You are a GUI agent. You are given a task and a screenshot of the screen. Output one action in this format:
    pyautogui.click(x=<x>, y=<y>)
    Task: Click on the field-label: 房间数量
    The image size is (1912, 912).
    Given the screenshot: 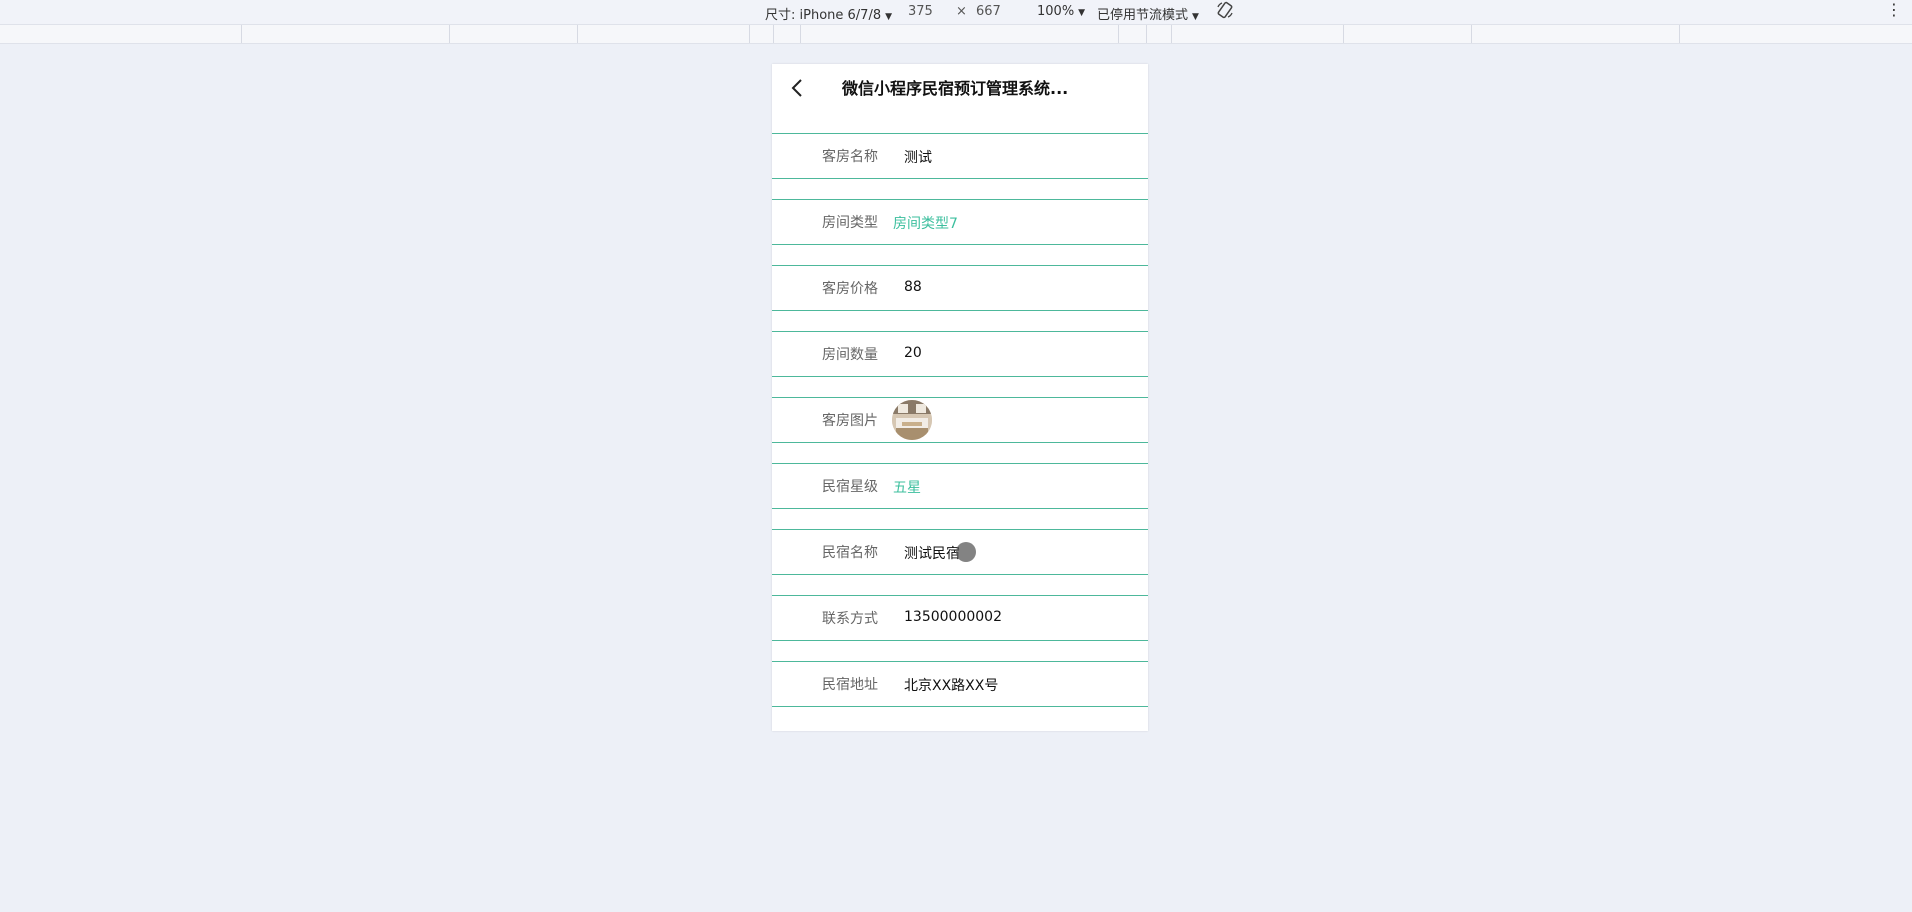 What is the action you would take?
    pyautogui.click(x=850, y=355)
    